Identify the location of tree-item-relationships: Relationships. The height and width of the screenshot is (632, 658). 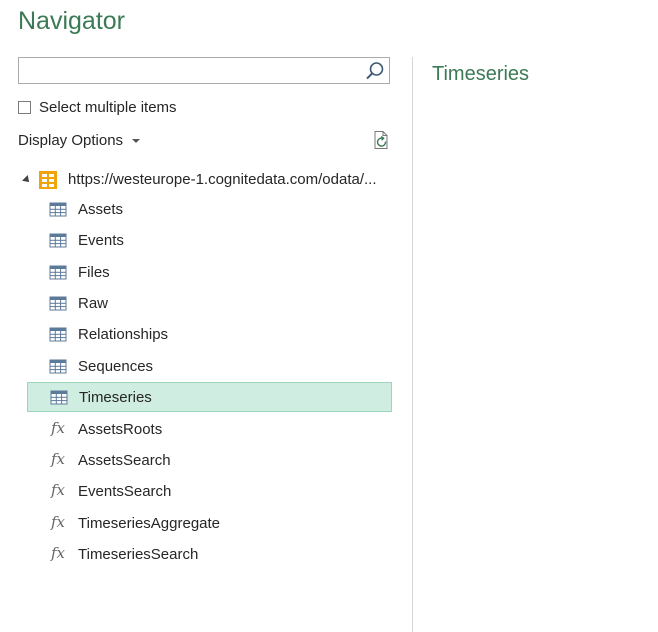
(209, 335).